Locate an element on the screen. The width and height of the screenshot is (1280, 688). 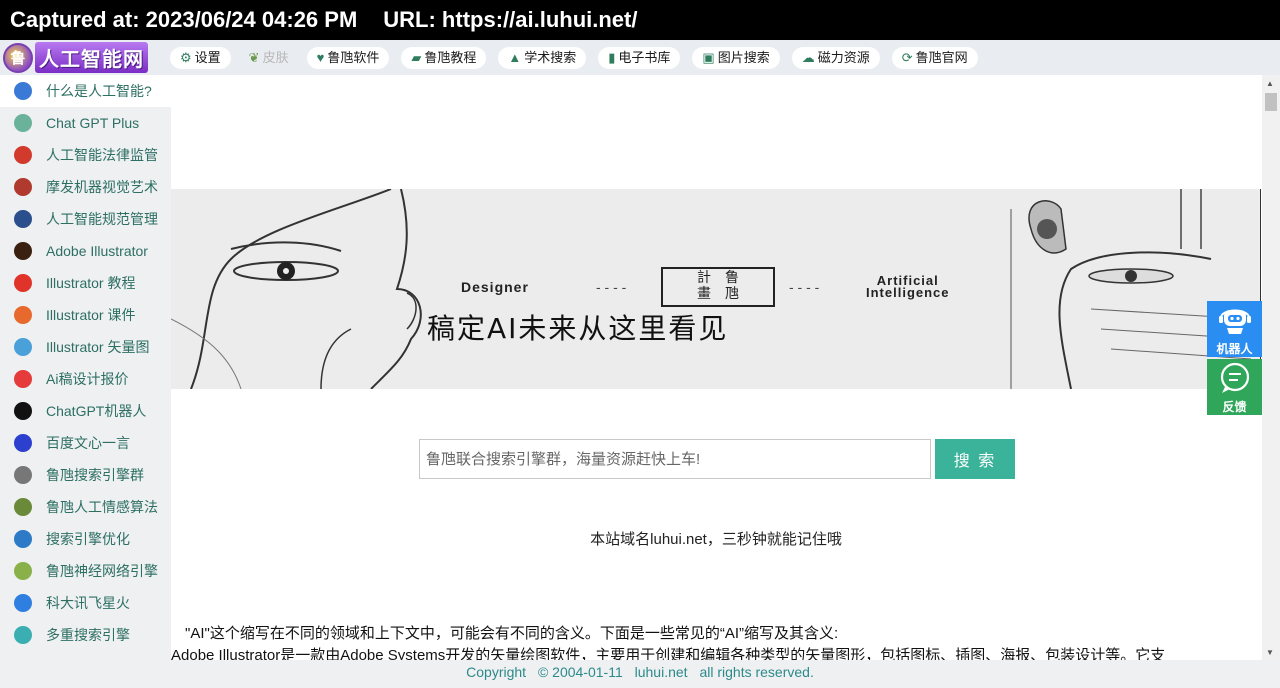
banner-right-caption: Artificial Intelligence is located at coordinates (908, 287).